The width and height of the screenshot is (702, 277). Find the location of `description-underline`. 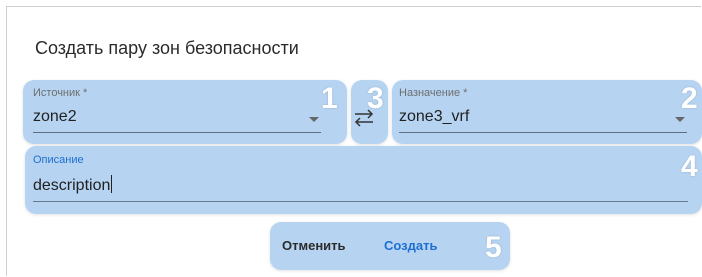

description-underline is located at coordinates (360, 201).